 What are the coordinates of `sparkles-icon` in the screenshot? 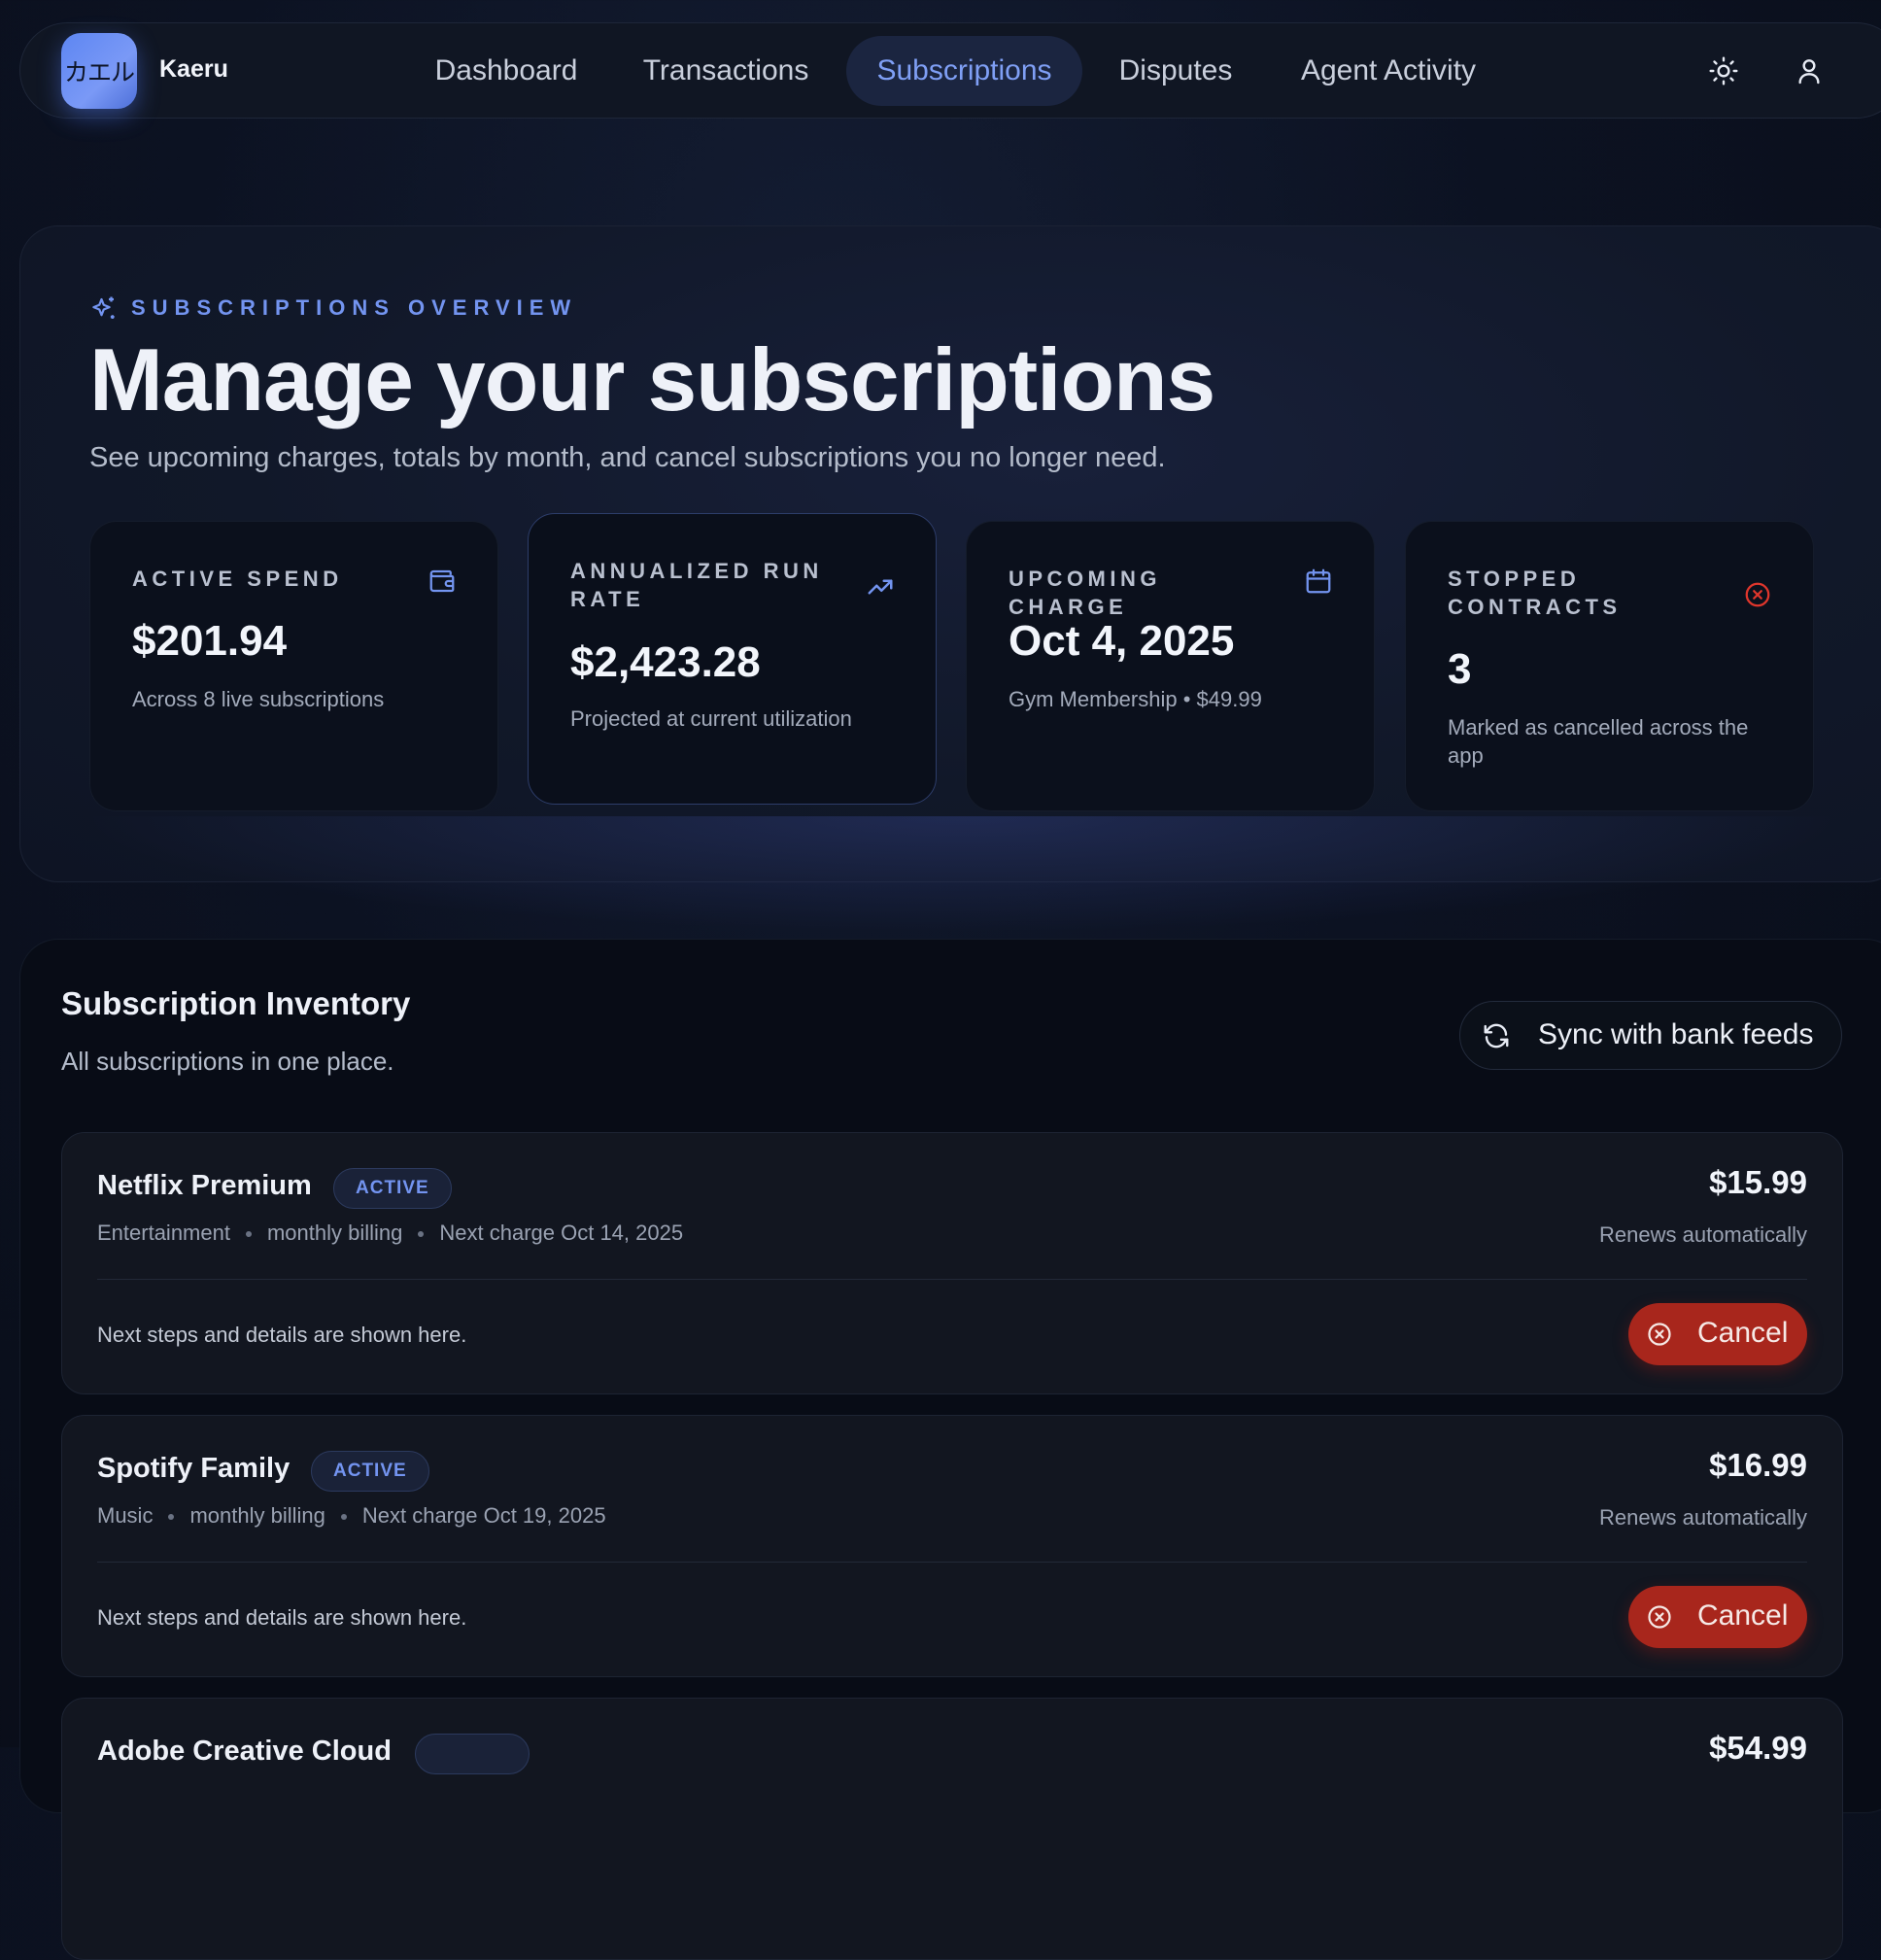 It's located at (103, 307).